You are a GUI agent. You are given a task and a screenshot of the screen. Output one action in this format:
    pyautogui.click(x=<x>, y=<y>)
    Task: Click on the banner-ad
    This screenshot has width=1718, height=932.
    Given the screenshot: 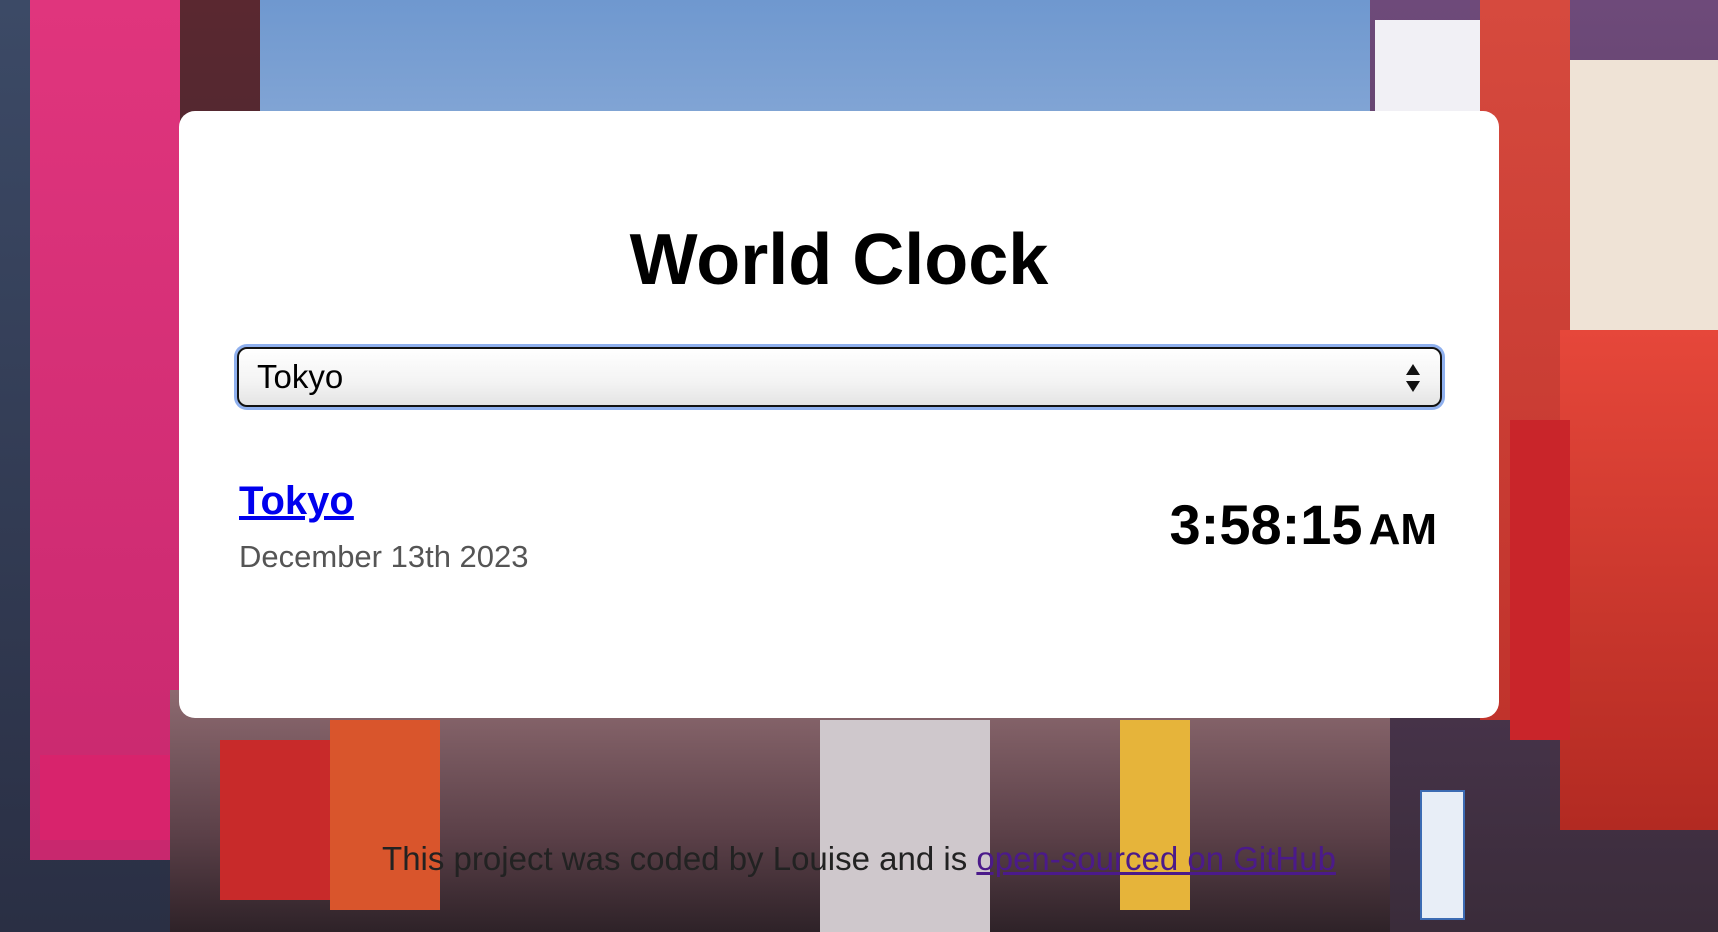 What is the action you would take?
    pyautogui.click(x=105, y=797)
    